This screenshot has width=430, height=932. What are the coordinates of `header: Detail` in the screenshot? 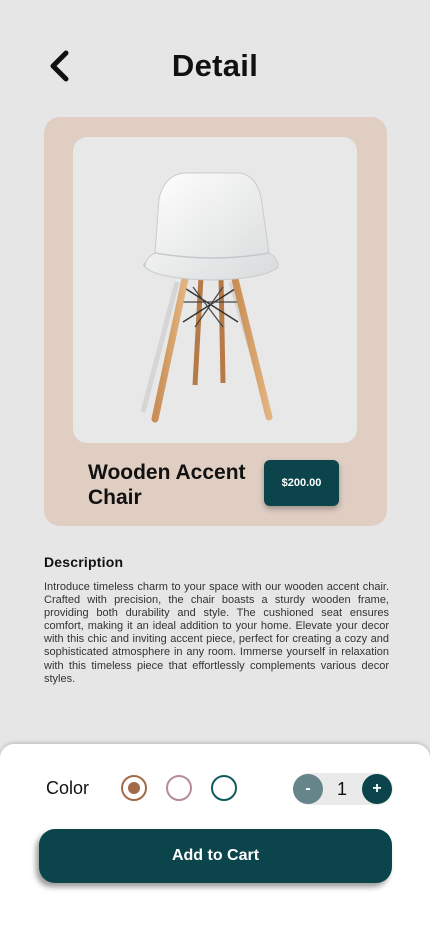 It's located at (215, 68).